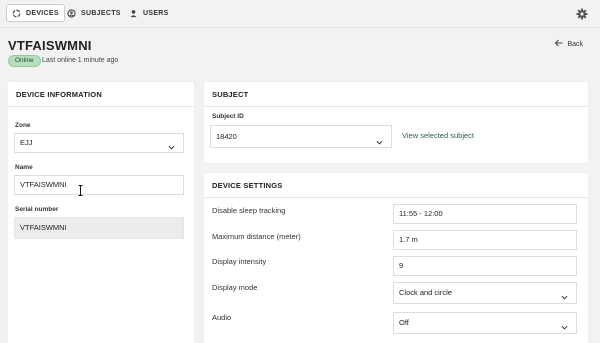  What do you see at coordinates (485, 293) in the screenshot?
I see `display-mode-select: Clock and circle` at bounding box center [485, 293].